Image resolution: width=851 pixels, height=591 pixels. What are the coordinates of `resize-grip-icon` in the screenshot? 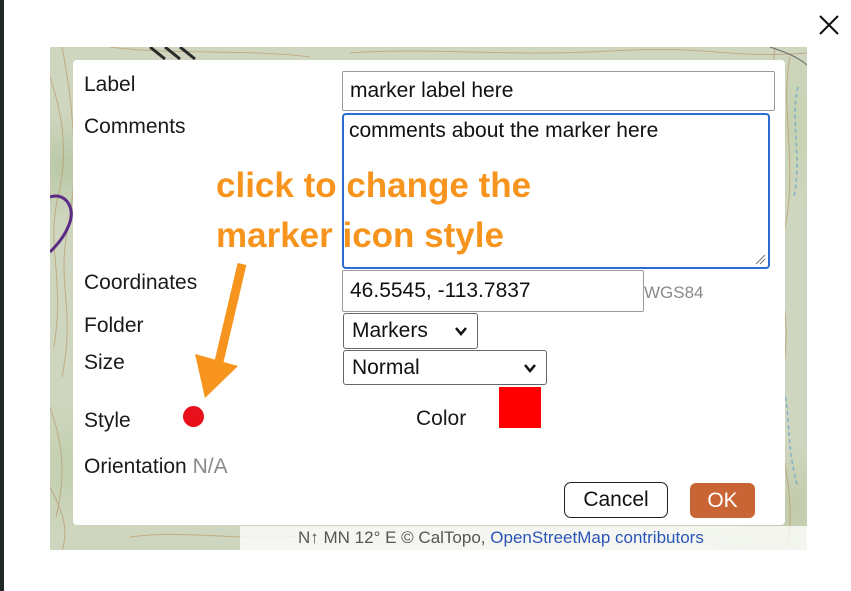 It's located at (760, 259).